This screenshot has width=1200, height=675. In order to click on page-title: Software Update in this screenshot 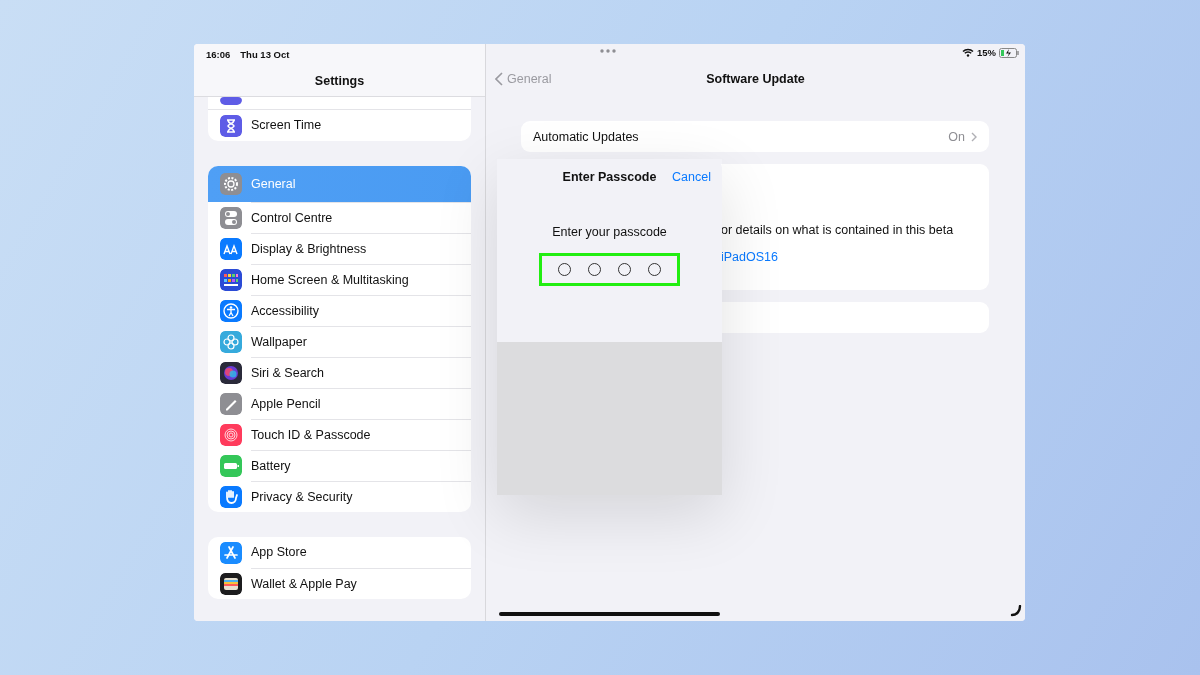, I will do `click(755, 78)`.